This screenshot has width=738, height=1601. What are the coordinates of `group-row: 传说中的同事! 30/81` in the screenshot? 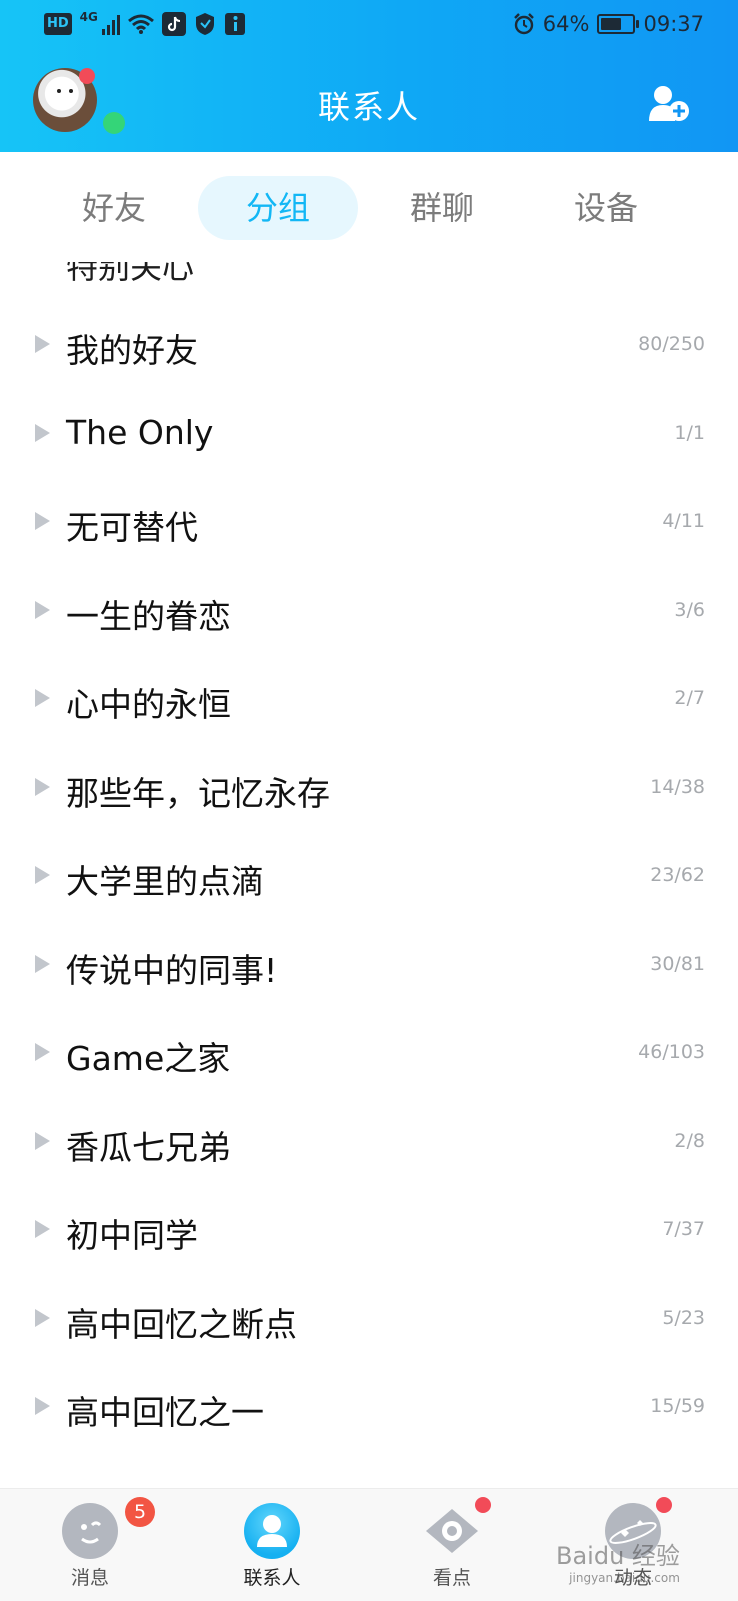 It's located at (369, 964).